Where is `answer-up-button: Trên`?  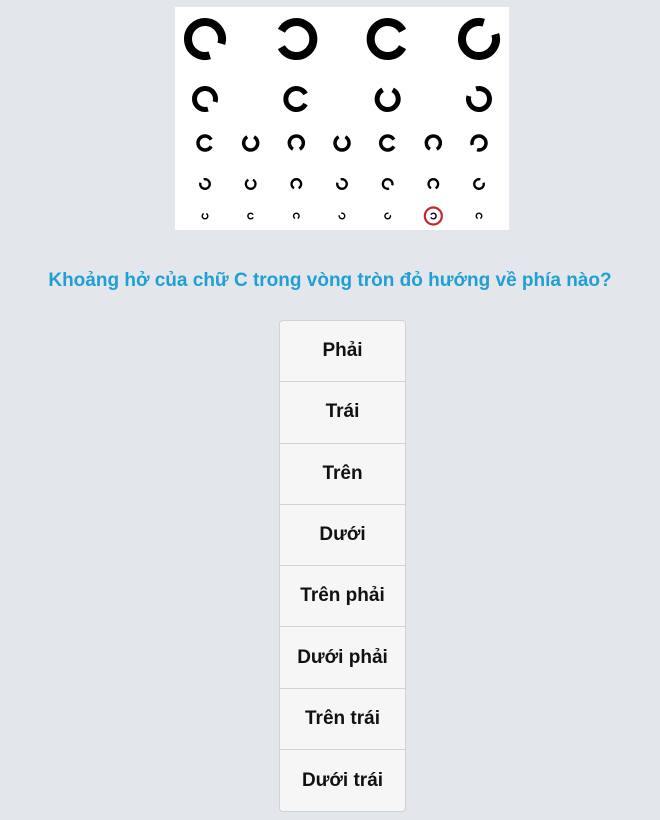 answer-up-button: Trên is located at coordinates (342, 474).